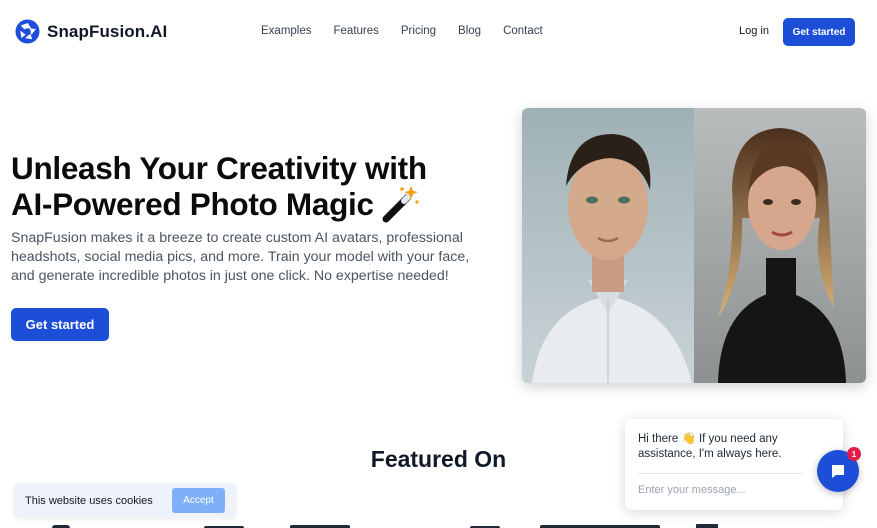 This screenshot has height=528, width=877. I want to click on cookie-accept-button: Accept, so click(198, 500).